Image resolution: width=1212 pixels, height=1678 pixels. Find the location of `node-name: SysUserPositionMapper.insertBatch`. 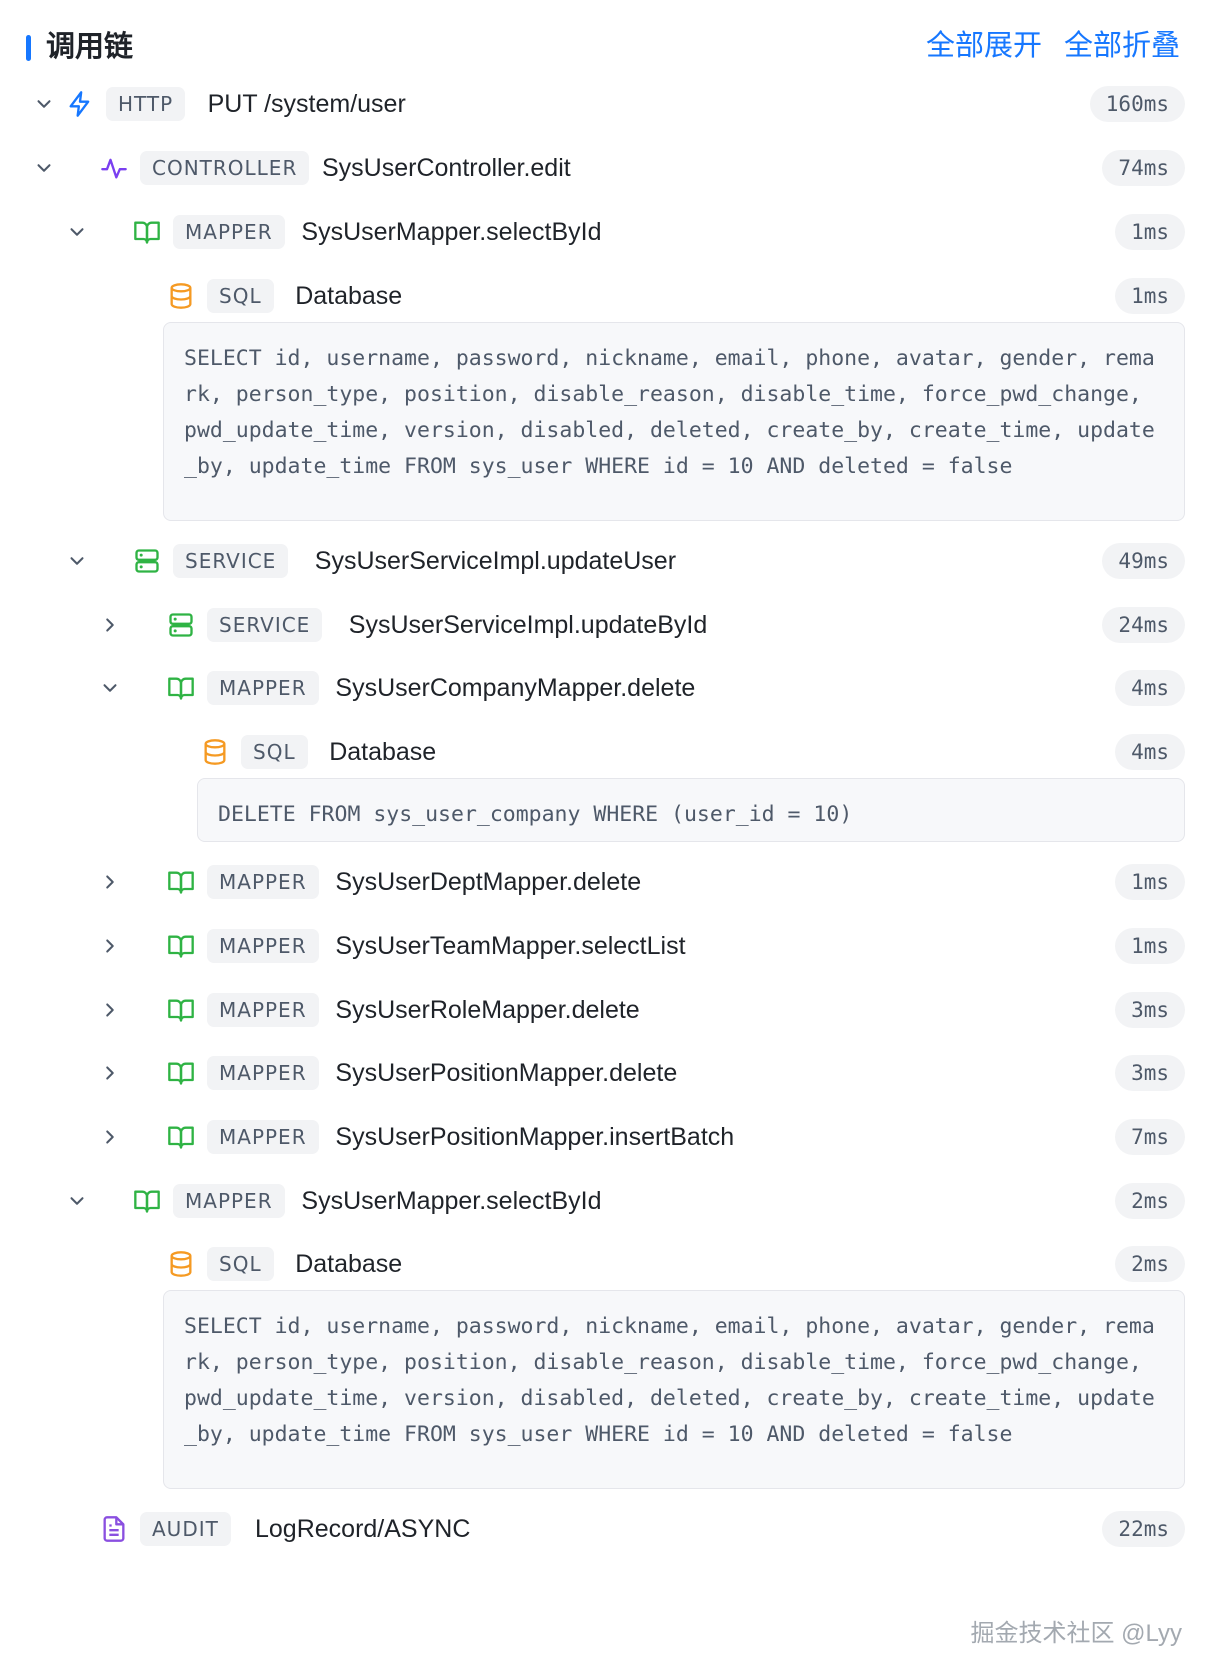

node-name: SysUserPositionMapper.insertBatch is located at coordinates (535, 1137).